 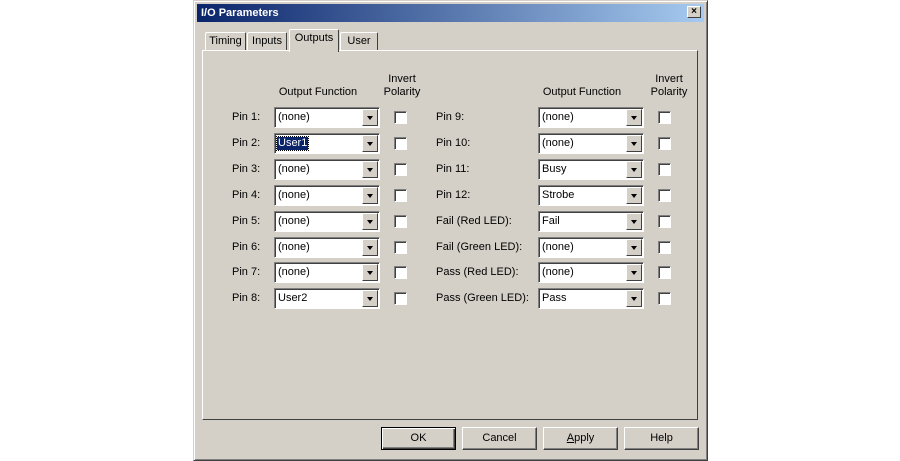 I want to click on left-pin-label-3: Pin 3:, so click(x=246, y=169).